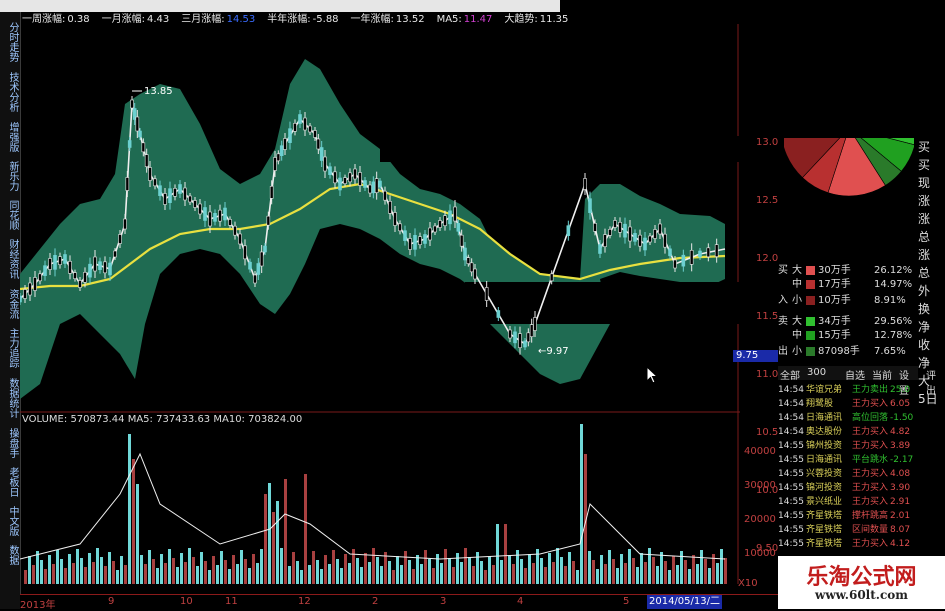 This screenshot has height=611, width=945. I want to click on side-tab: 主力追踪, so click(10, 348).